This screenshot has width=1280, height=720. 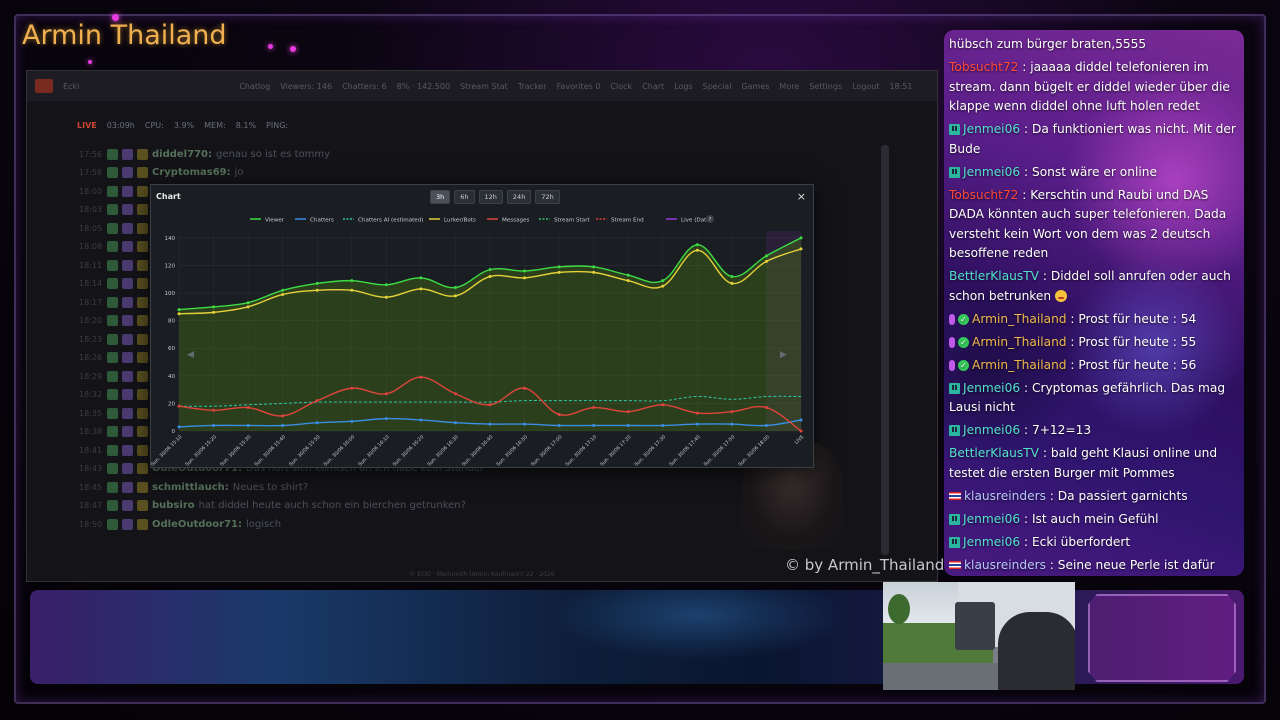 I want to click on webcam-tree, so click(x=899, y=609).